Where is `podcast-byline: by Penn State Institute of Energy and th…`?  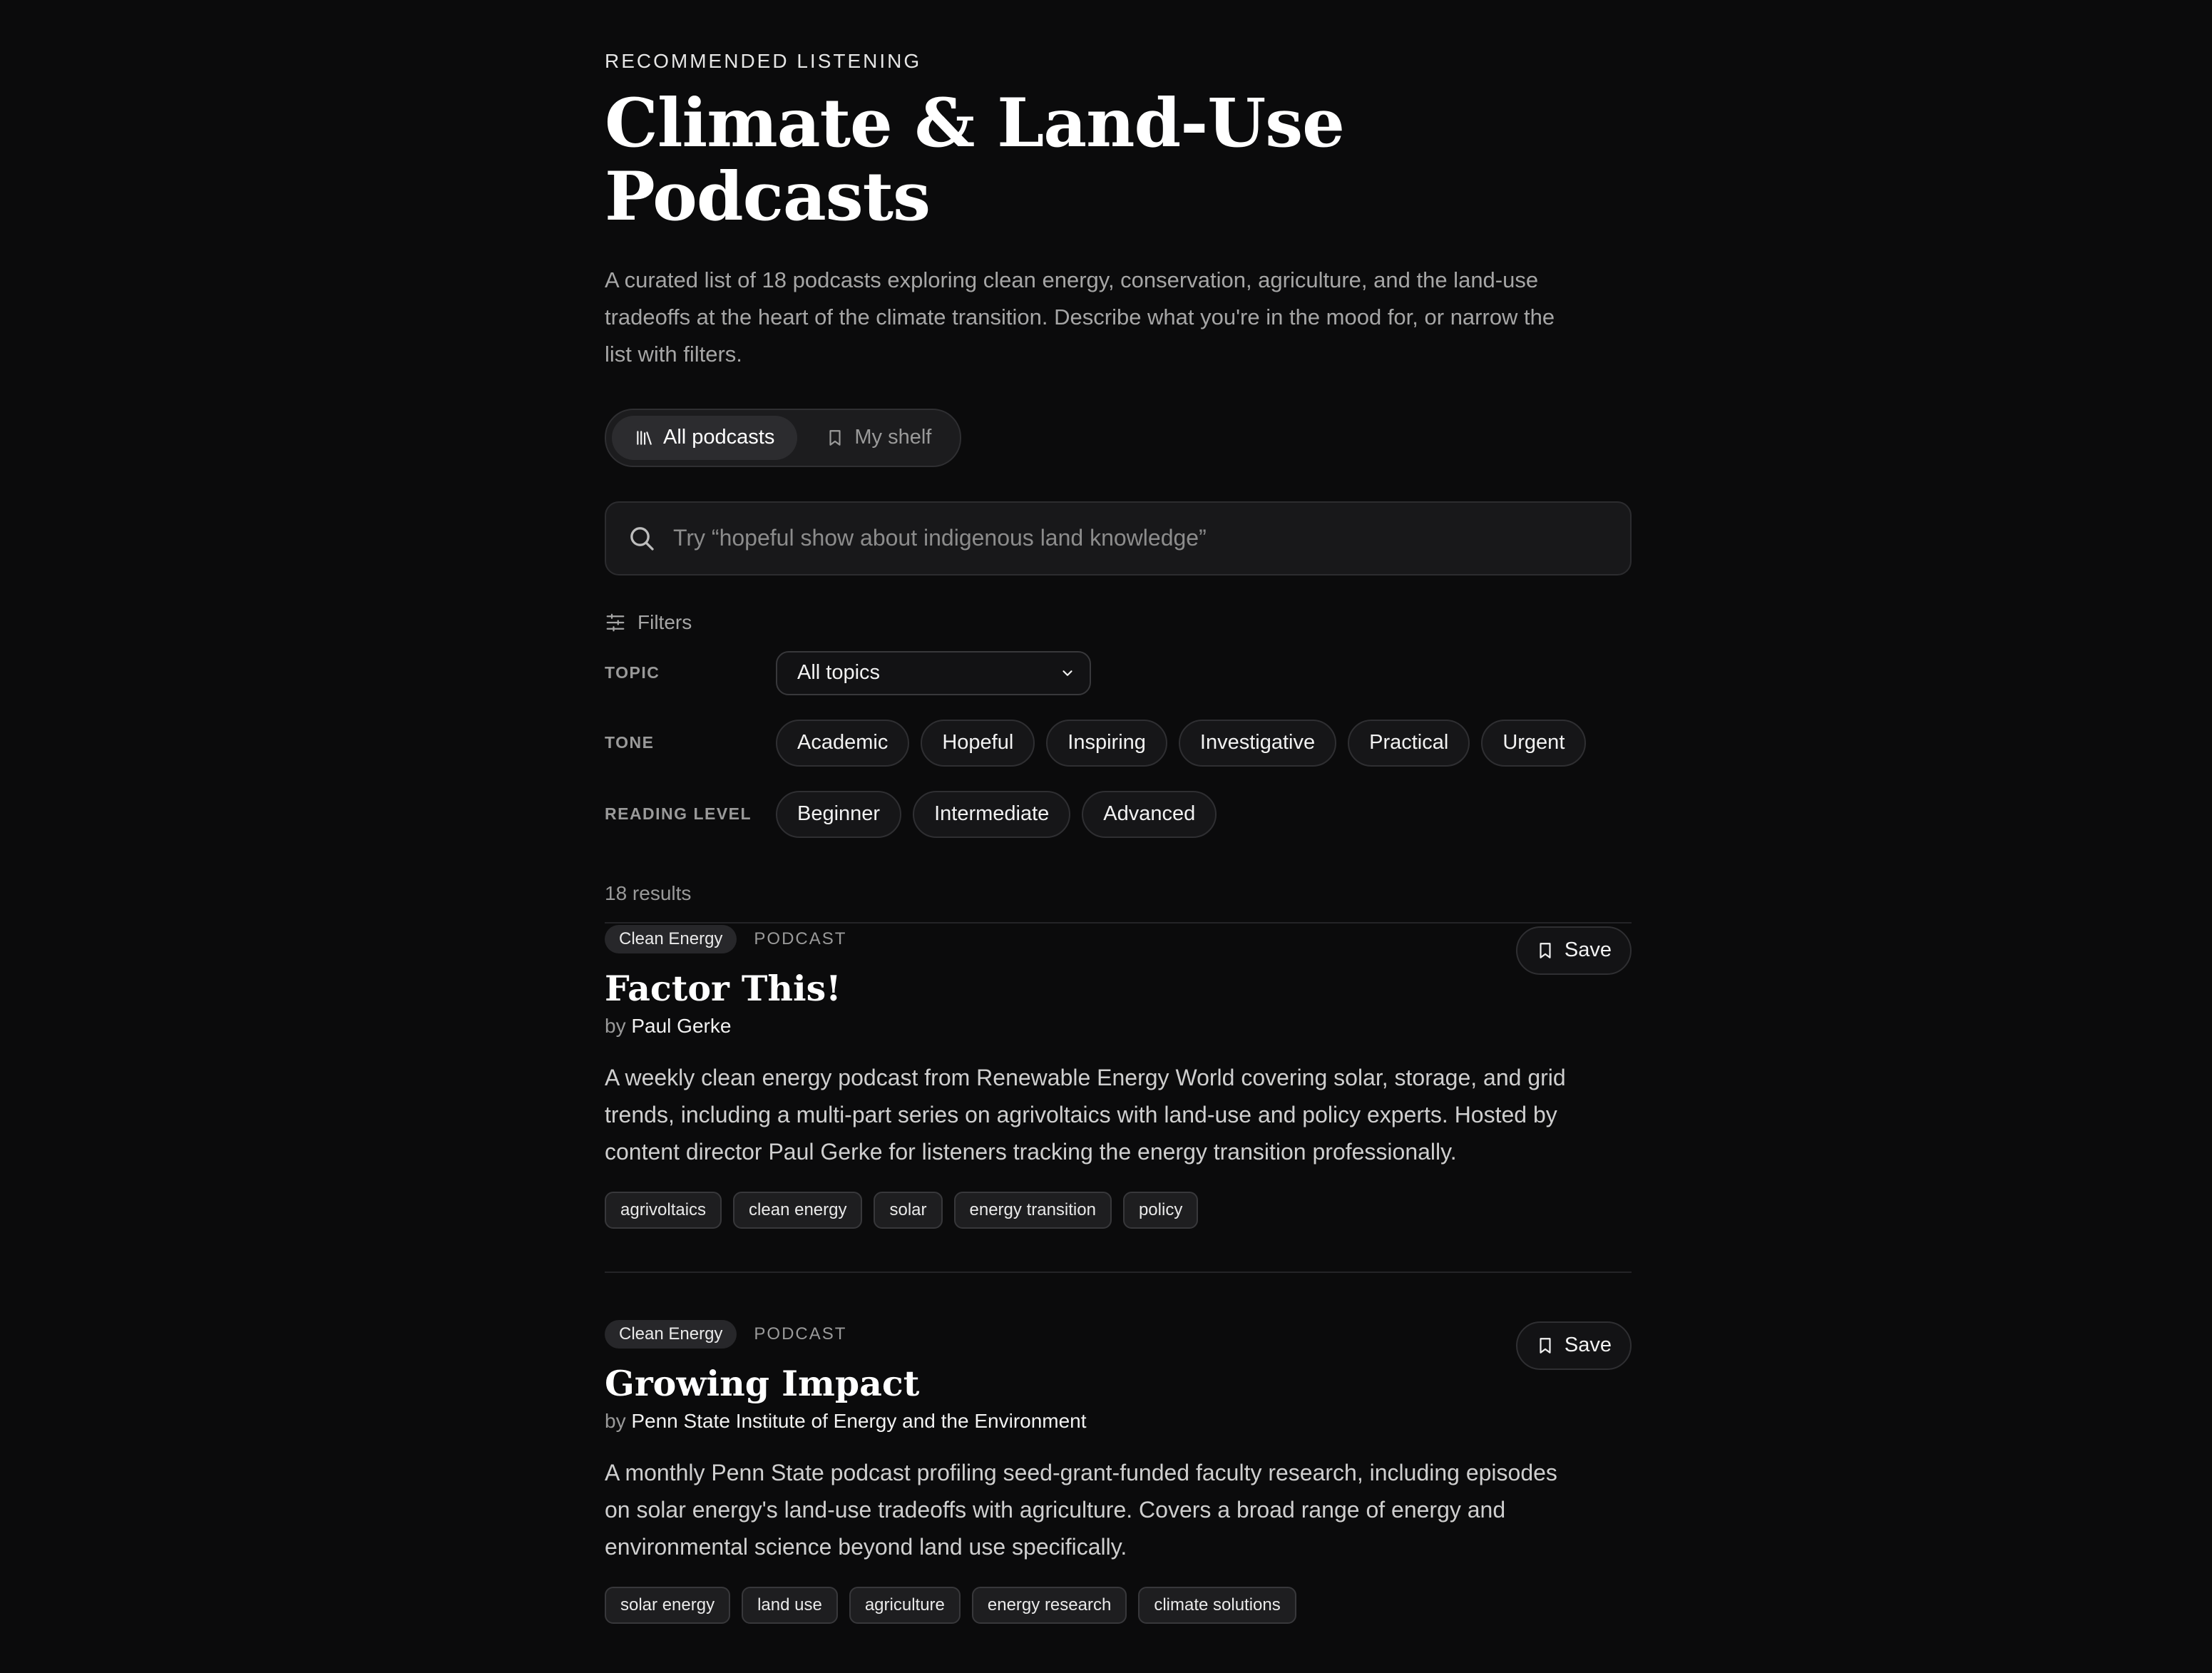
podcast-byline: by Penn State Institute of Energy and th… is located at coordinates (1118, 1421).